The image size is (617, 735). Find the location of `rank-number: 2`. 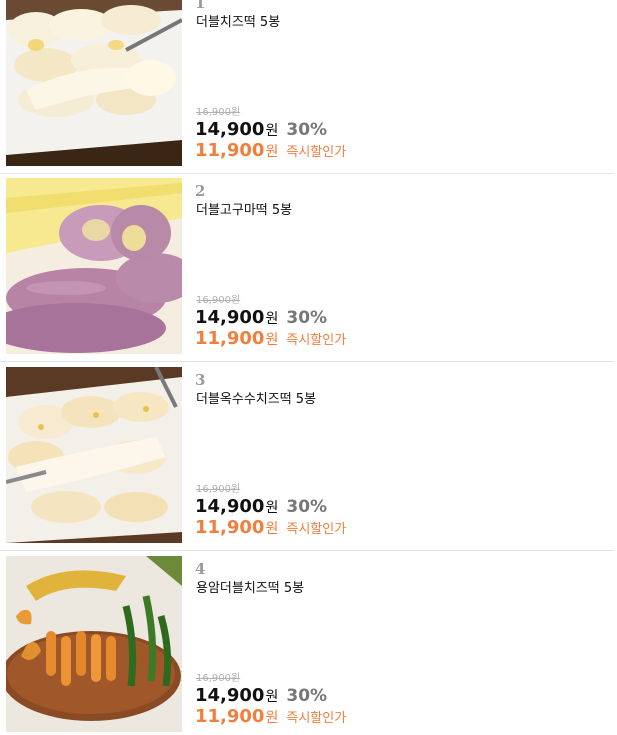

rank-number: 2 is located at coordinates (200, 191).